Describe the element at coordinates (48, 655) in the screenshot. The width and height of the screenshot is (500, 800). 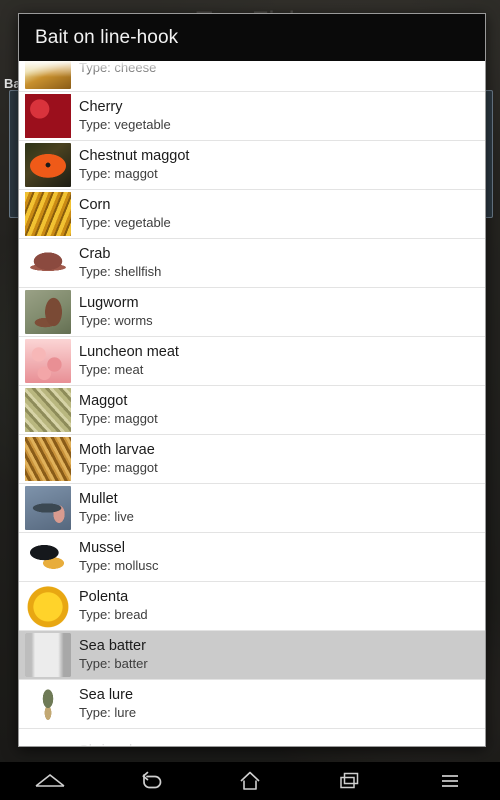
I see `sea-batter-thumbnail` at that location.